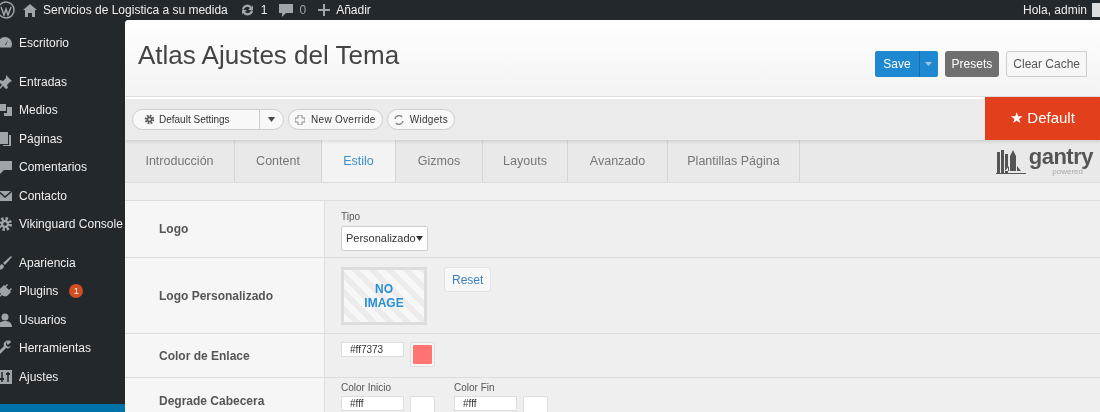 The image size is (1100, 412). I want to click on avatar-icon, so click(1096, 10).